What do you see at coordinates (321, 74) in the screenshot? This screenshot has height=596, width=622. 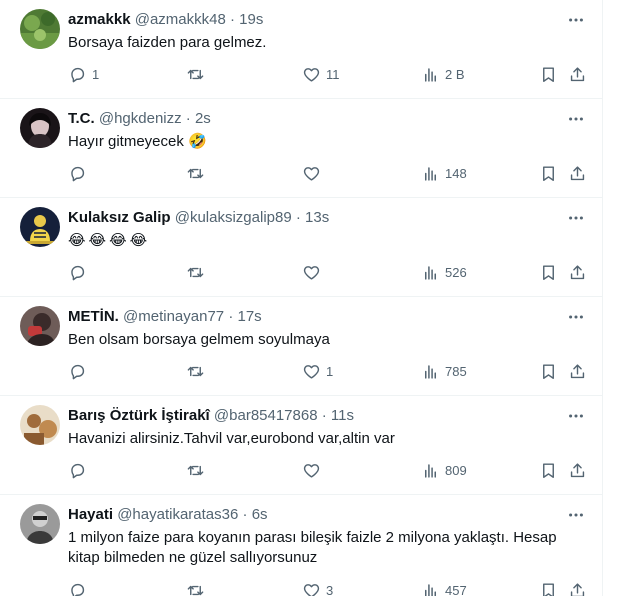 I see `like-button: 11` at bounding box center [321, 74].